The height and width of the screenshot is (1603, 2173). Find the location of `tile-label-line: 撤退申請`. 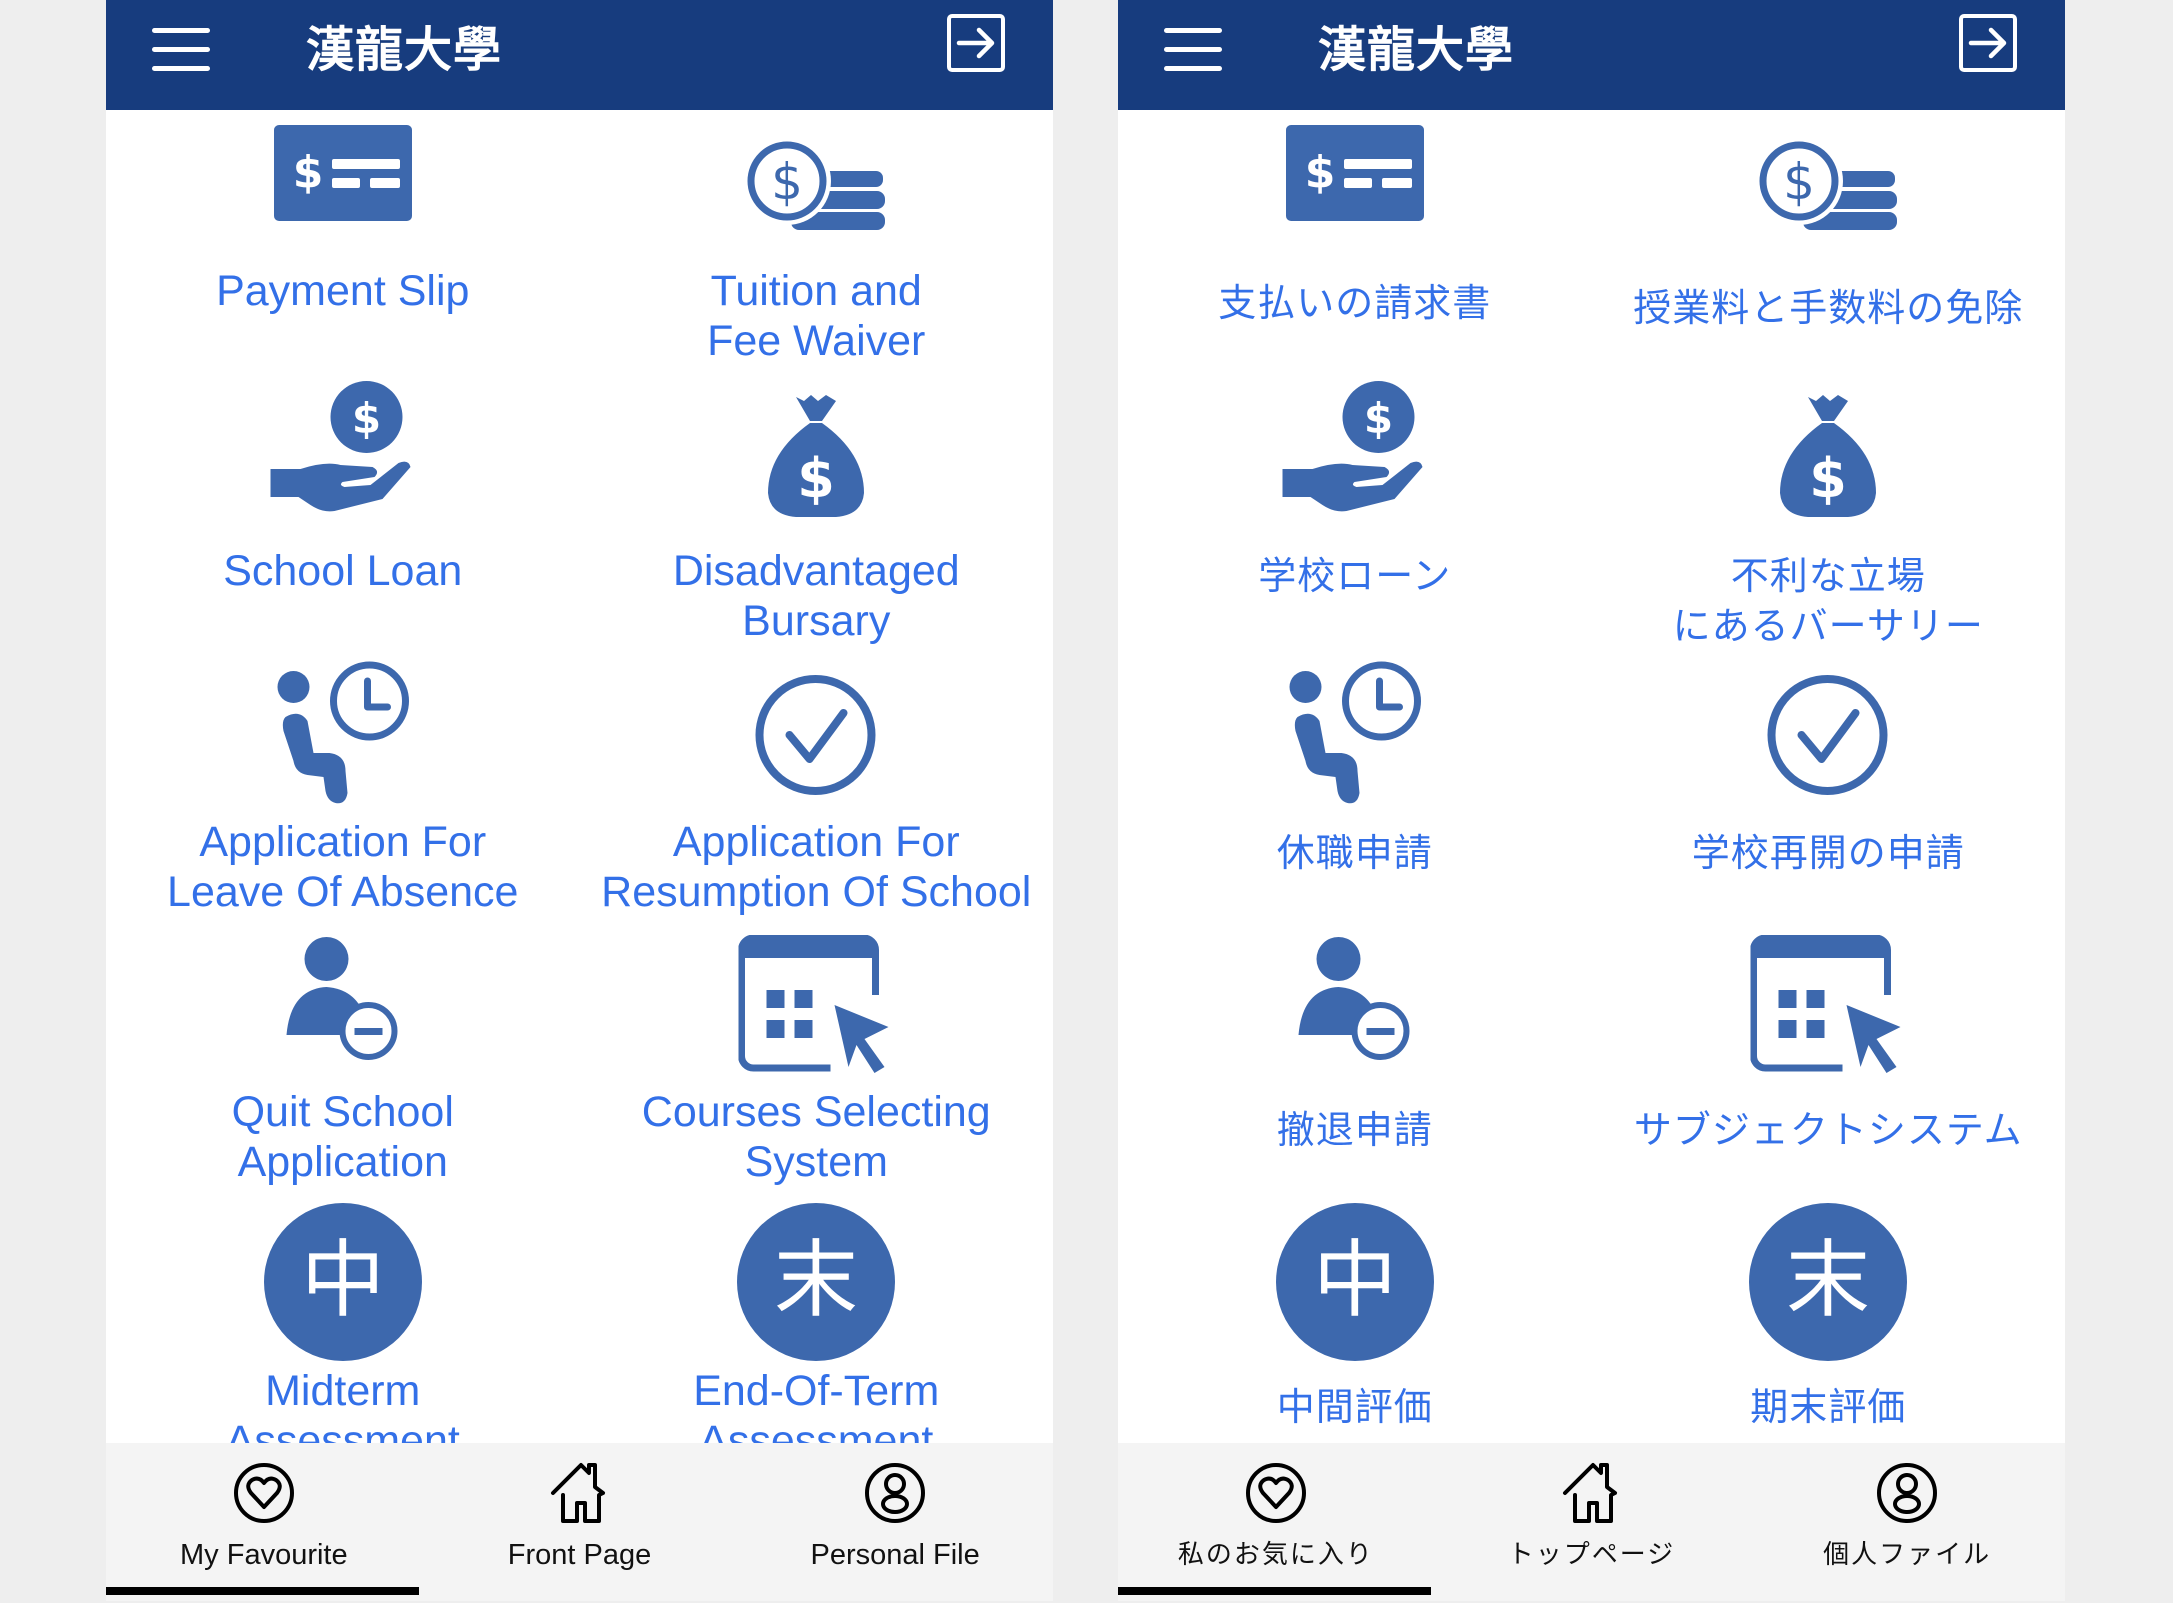

tile-label-line: 撤退申請 is located at coordinates (1354, 1130).